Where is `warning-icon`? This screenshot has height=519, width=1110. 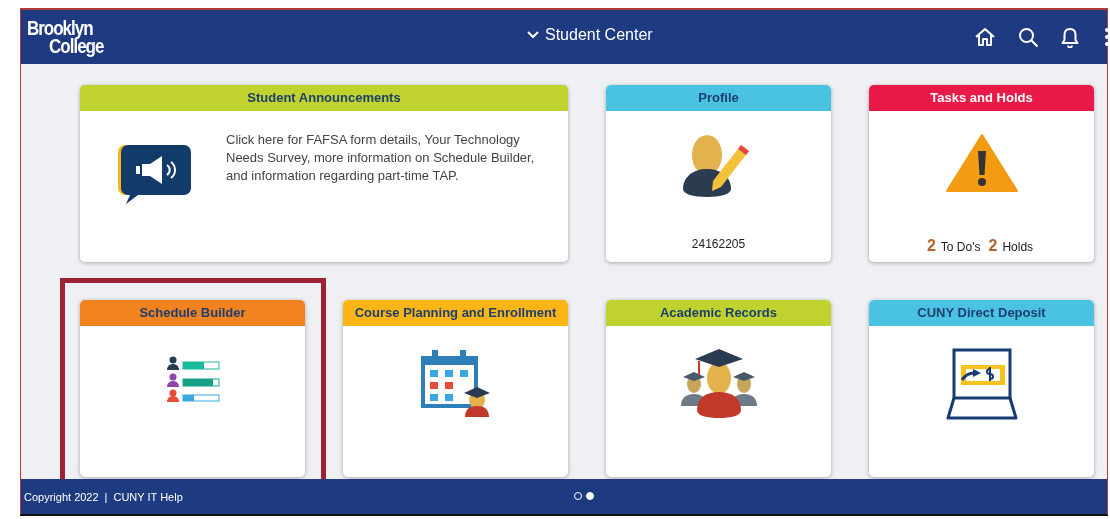 warning-icon is located at coordinates (981, 163).